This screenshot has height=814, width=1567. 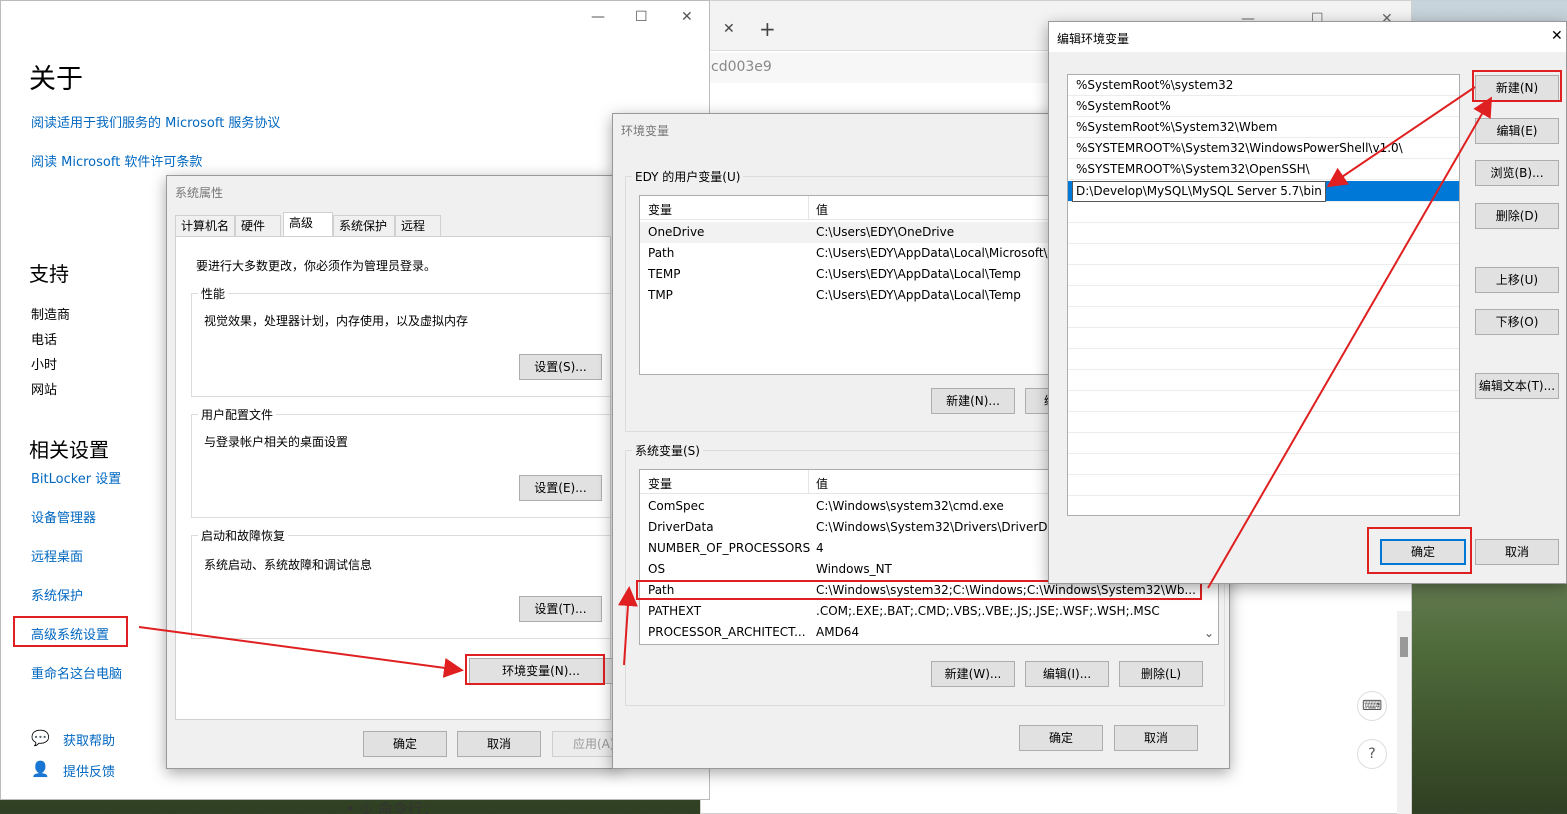 I want to click on arrow-to-new-entry, so click(x=1401, y=137).